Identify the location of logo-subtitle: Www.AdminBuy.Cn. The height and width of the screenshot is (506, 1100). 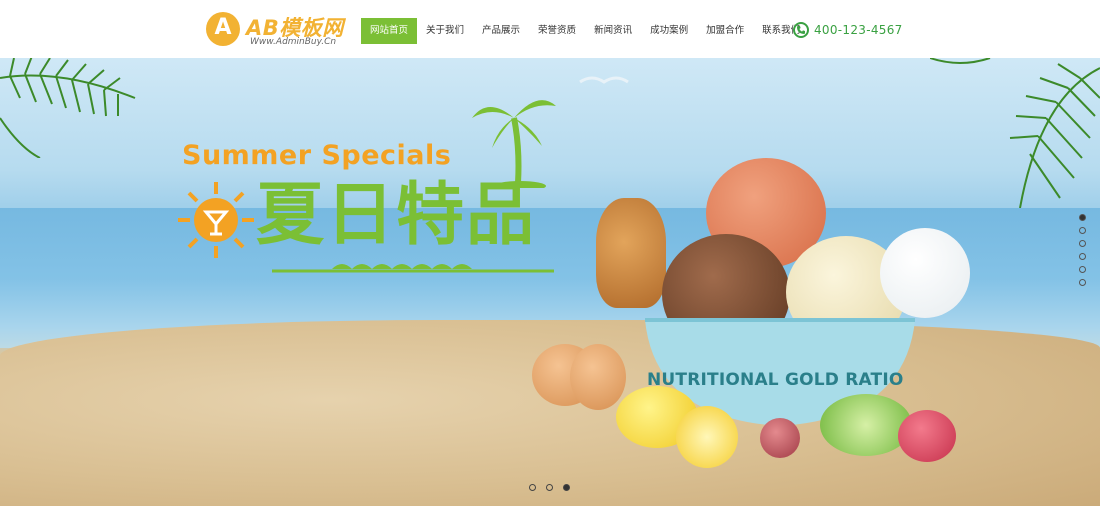
(293, 42).